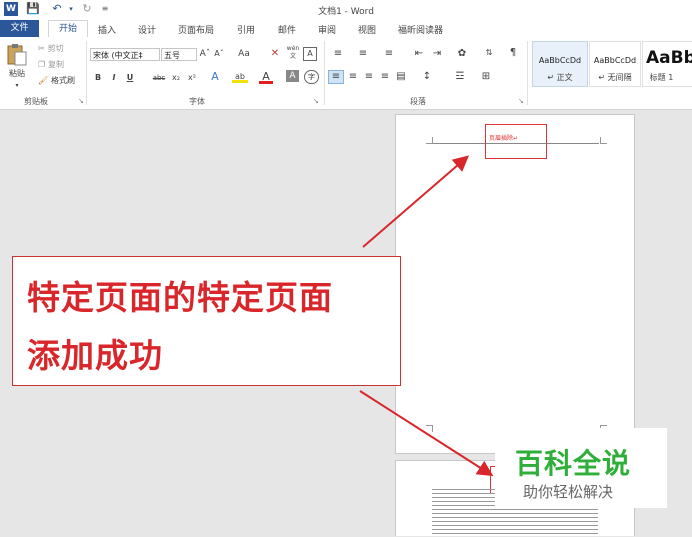  Describe the element at coordinates (95, 355) in the screenshot. I see `annotation-line-2: 添加成功` at that location.